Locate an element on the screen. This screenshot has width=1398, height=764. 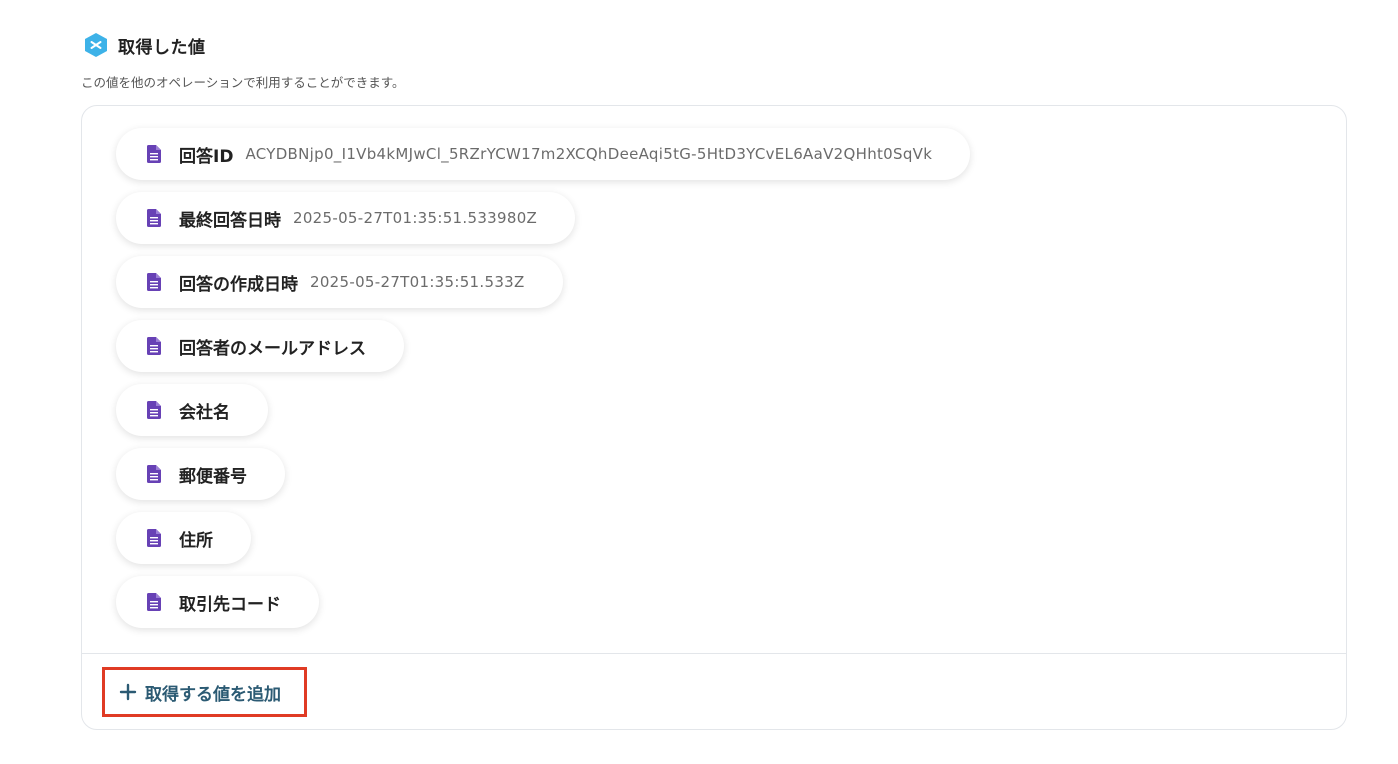
section-description: この値を他のオペレーションで利用することができます。 is located at coordinates (243, 82).